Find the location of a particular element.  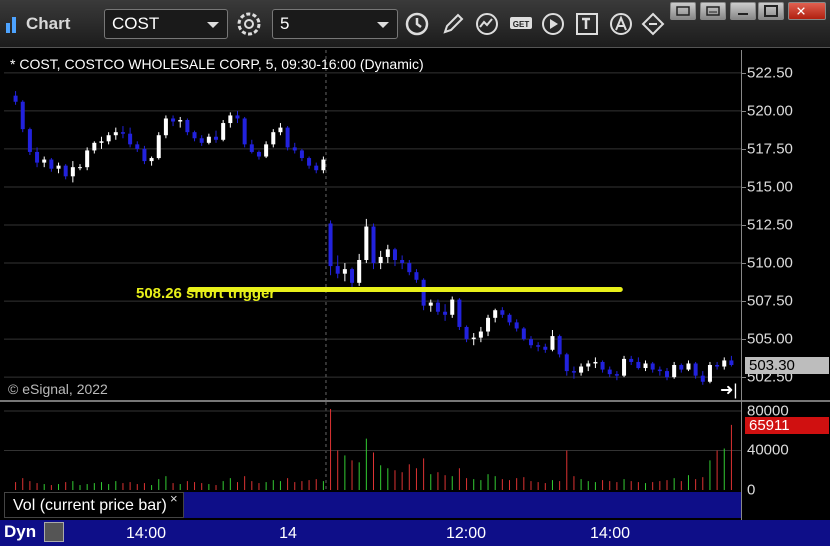

price-tick-label: 522.50 is located at coordinates (770, 73).